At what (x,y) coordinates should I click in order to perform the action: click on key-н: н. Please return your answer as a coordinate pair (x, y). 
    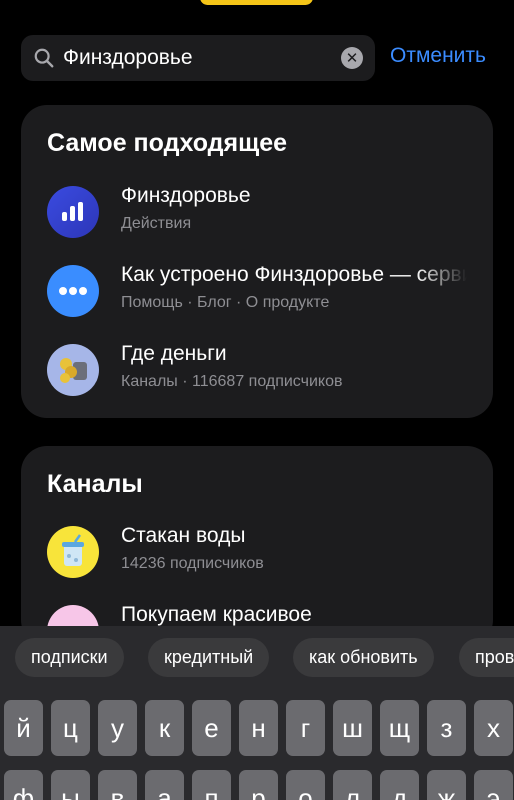
    Looking at the image, I should click on (258, 728).